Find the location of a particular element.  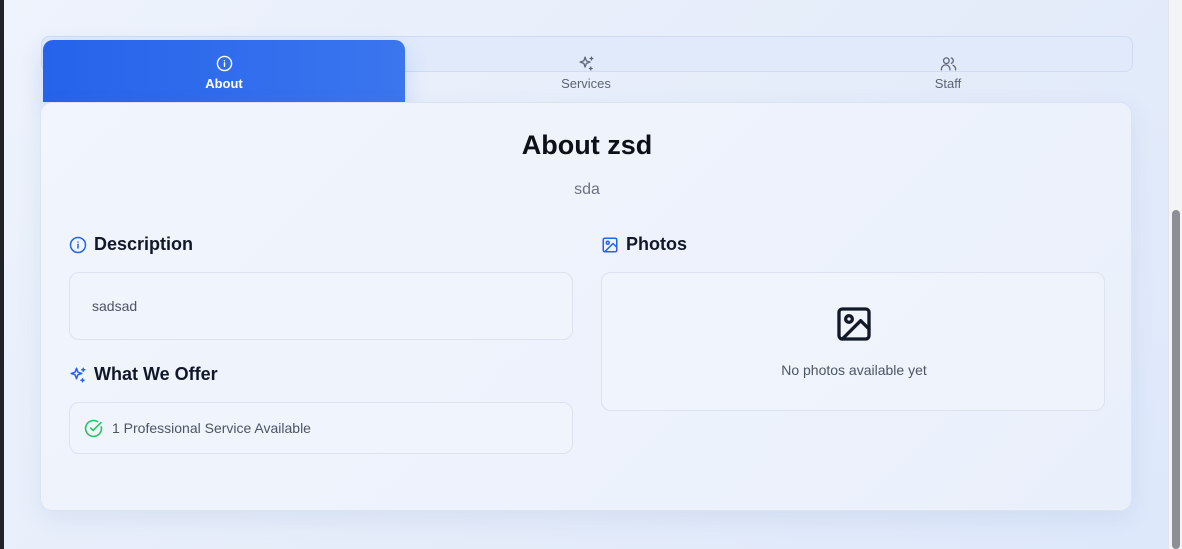

description-text: sadsad is located at coordinates (115, 306).